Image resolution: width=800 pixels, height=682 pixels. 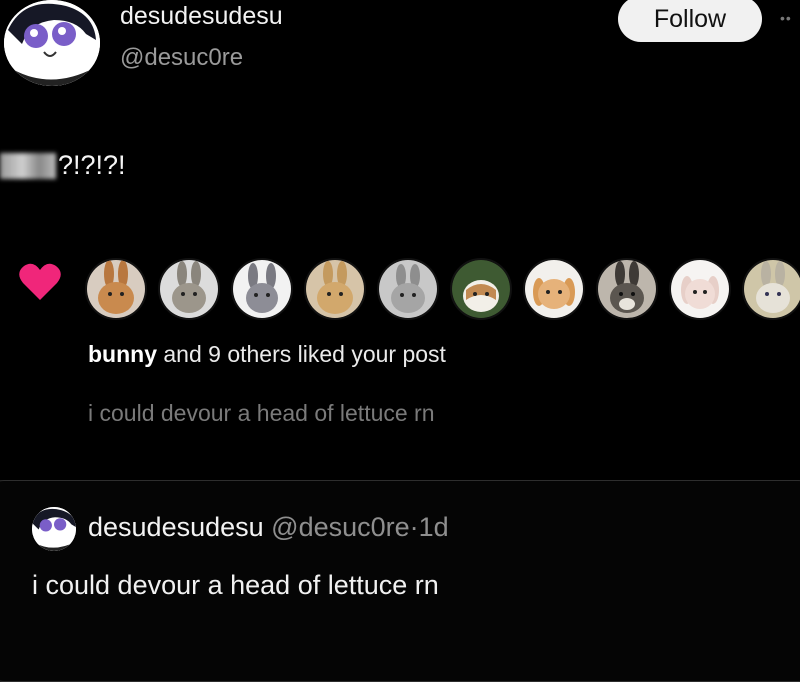 What do you see at coordinates (40, 281) in the screenshot?
I see `heart-icon` at bounding box center [40, 281].